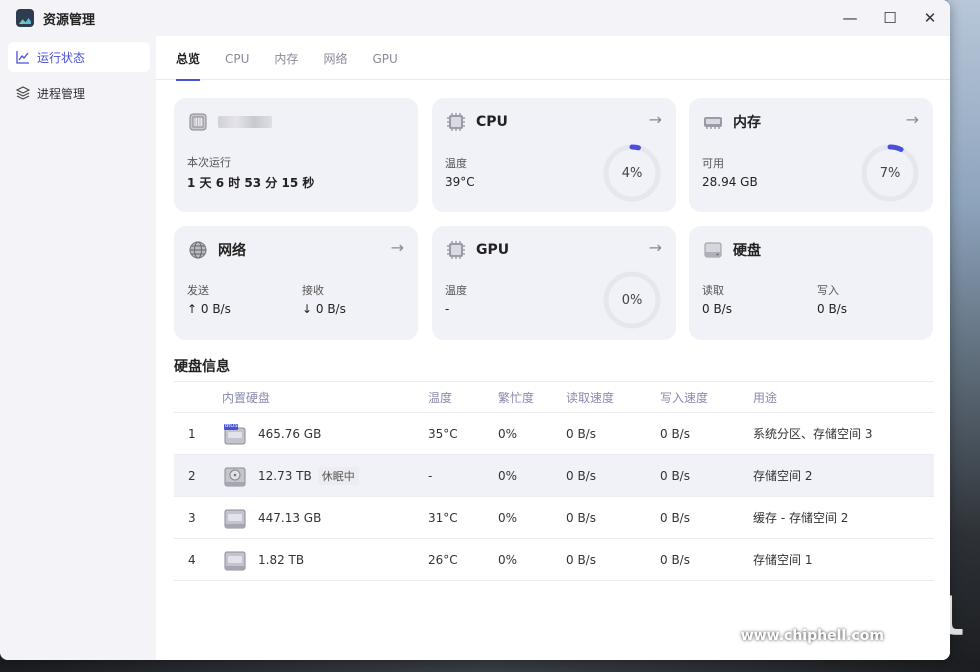  What do you see at coordinates (235, 433) in the screenshot?
I see `ssd-icon: BtOS` at bounding box center [235, 433].